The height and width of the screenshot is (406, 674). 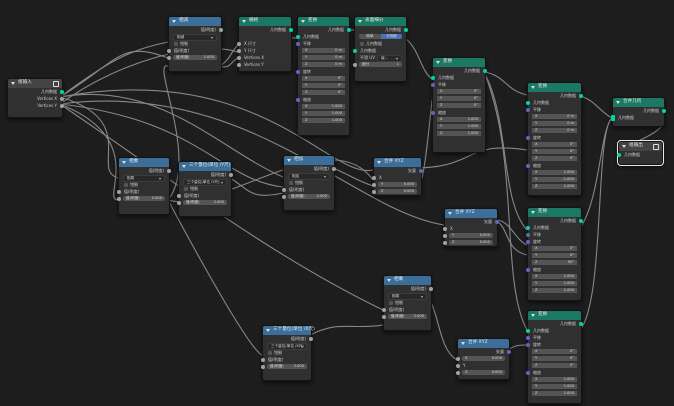 I want to click on group-input-node: 组输入 几何数据 Vertices X Vertices Y, so click(x=35, y=98).